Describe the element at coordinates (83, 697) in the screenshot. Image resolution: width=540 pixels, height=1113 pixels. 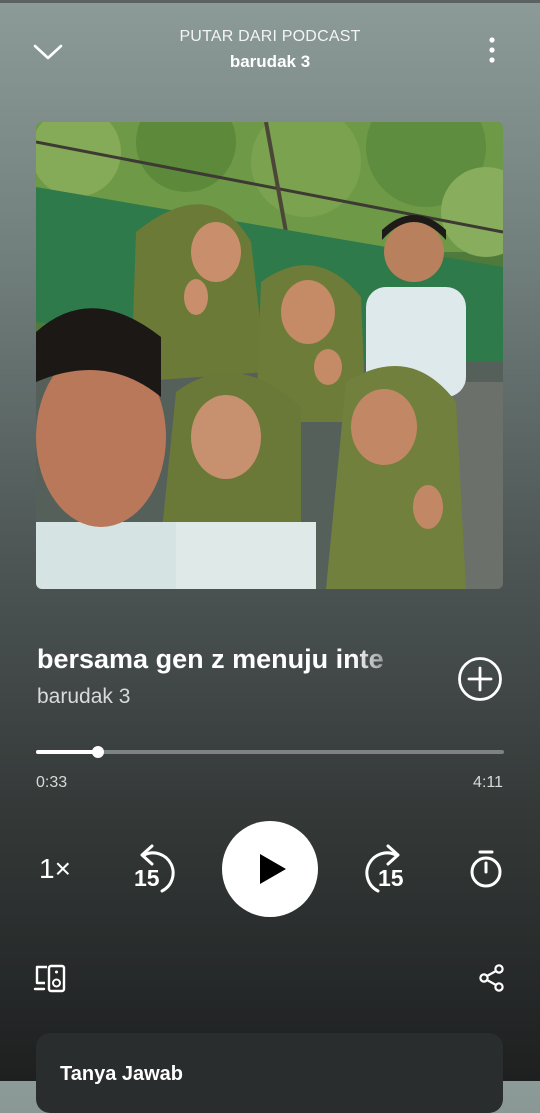
I see `show-name: barudak 3` at that location.